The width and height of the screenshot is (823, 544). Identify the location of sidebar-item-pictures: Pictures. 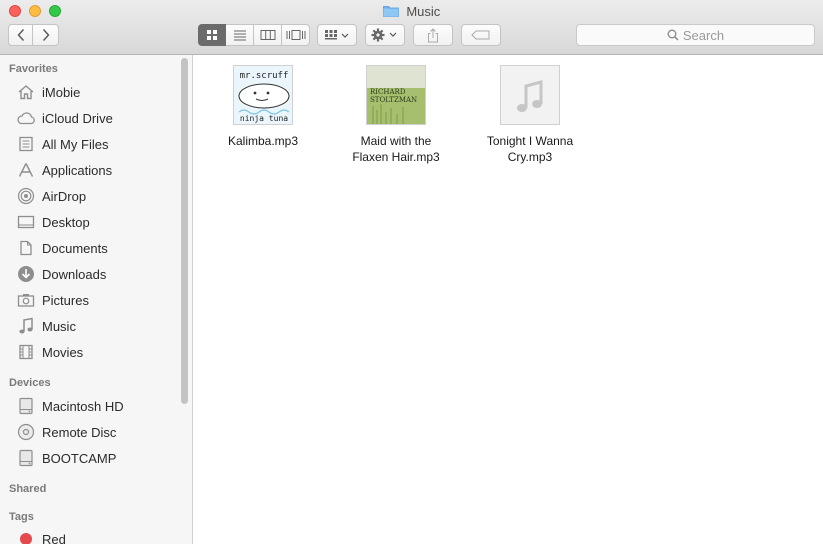
(52, 300).